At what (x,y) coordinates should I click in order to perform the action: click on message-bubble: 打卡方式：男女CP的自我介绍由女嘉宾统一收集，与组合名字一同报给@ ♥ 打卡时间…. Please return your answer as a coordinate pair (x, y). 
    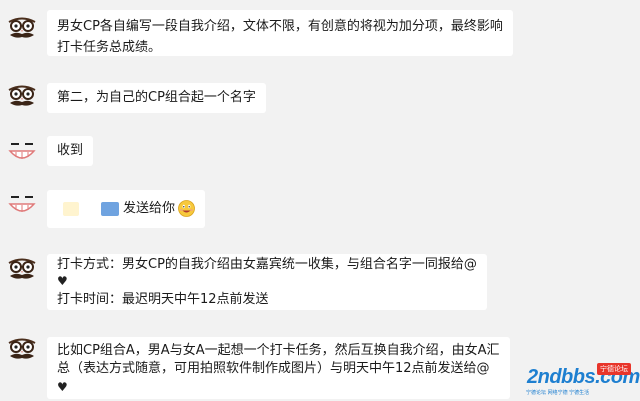
    Looking at the image, I should click on (267, 282).